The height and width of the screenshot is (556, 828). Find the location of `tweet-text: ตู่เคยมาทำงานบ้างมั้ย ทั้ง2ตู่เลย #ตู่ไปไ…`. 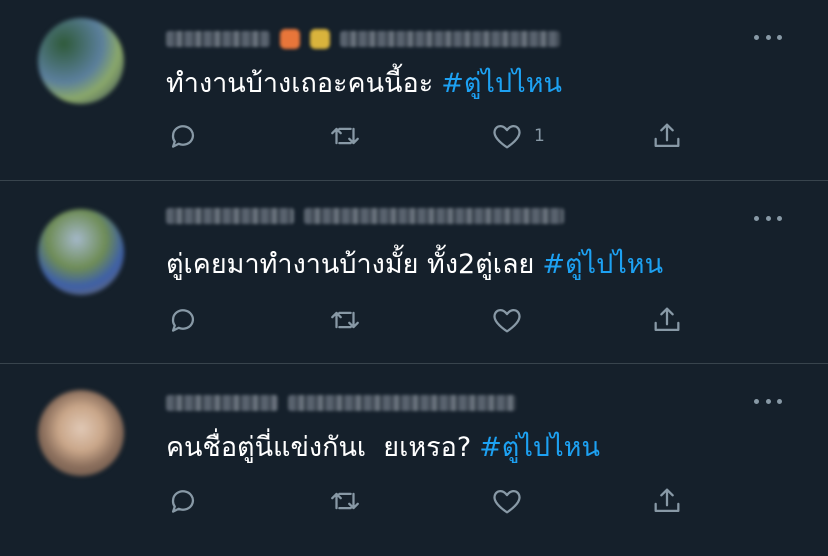

tweet-text: ตู่เคยมาทำงานบ้างมั้ย ทั้ง2ตู่เลย #ตู่ไปไ… is located at coordinates (414, 265).